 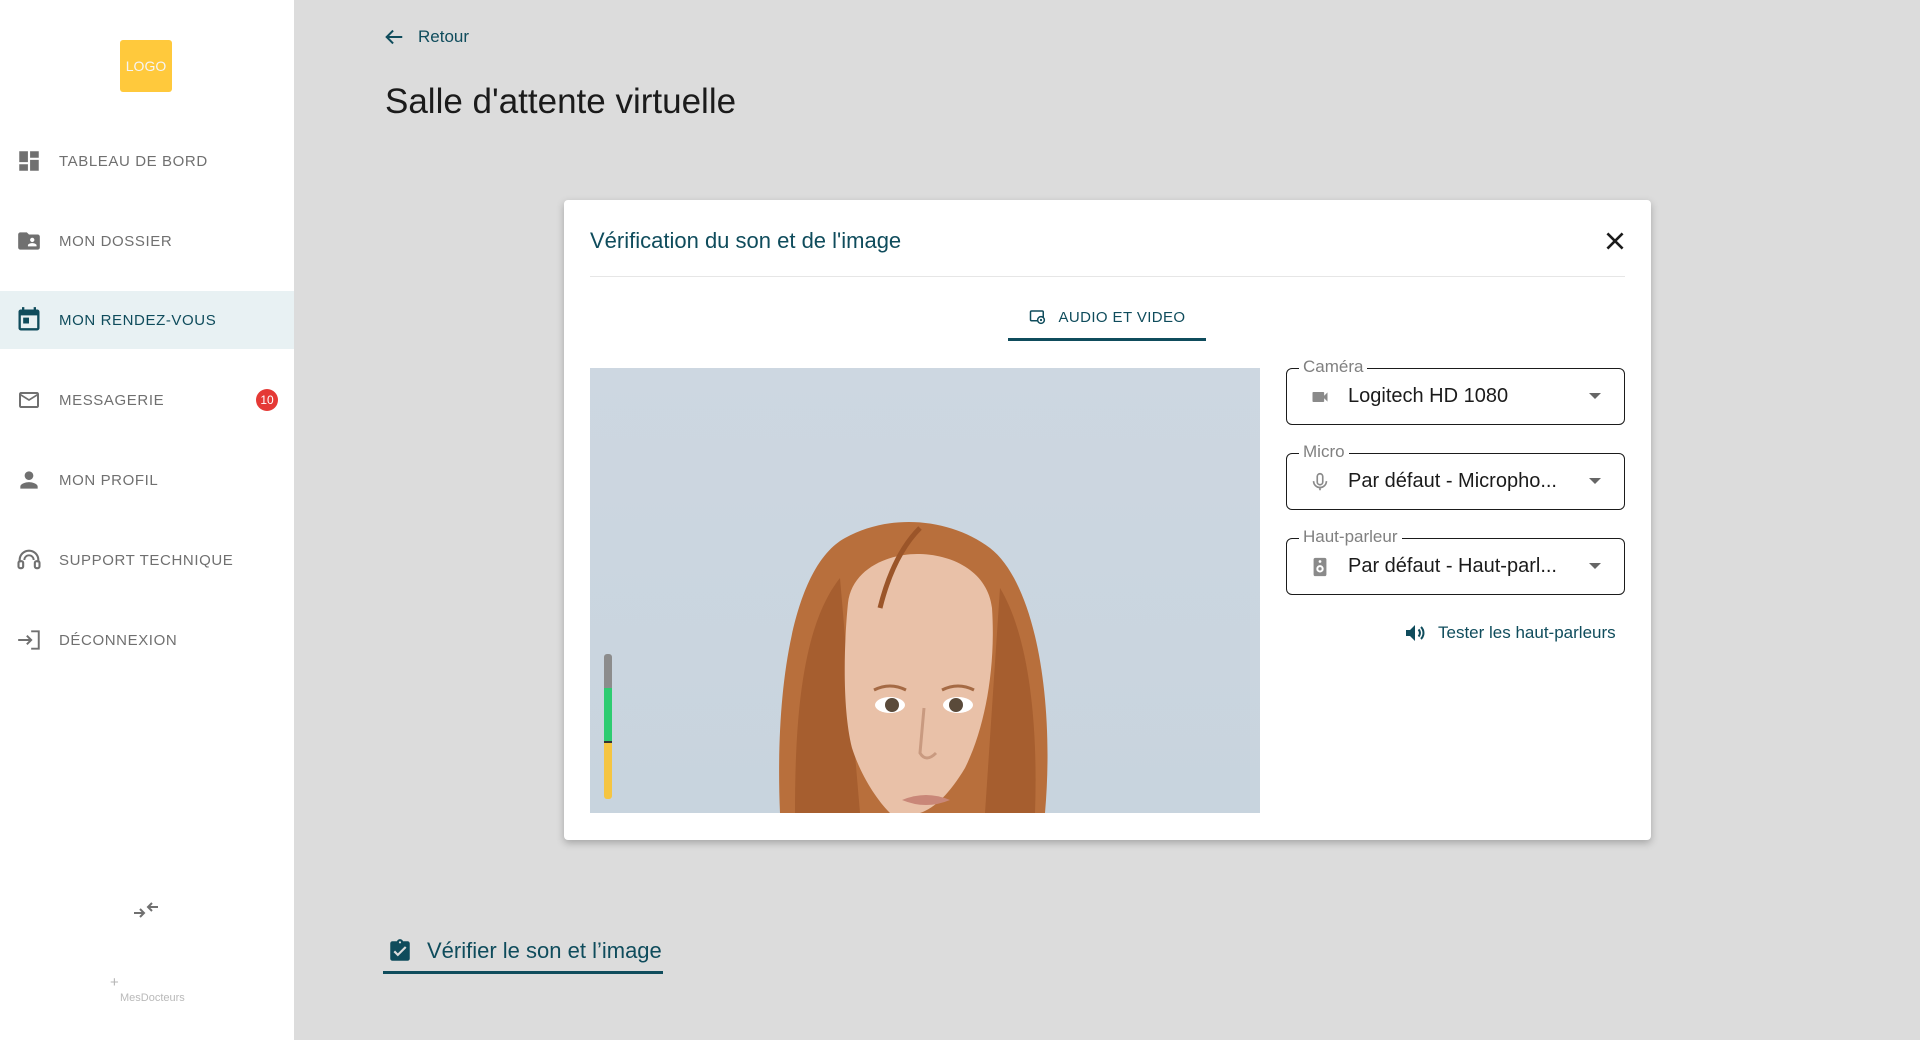 What do you see at coordinates (29, 161) in the screenshot?
I see `dashboard-icon` at bounding box center [29, 161].